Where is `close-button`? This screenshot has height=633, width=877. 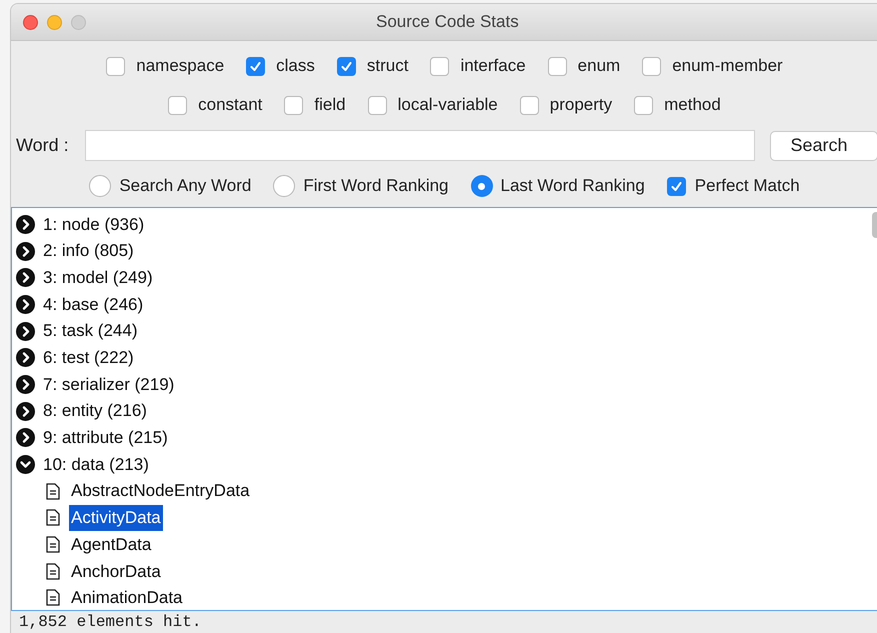
close-button is located at coordinates (30, 22).